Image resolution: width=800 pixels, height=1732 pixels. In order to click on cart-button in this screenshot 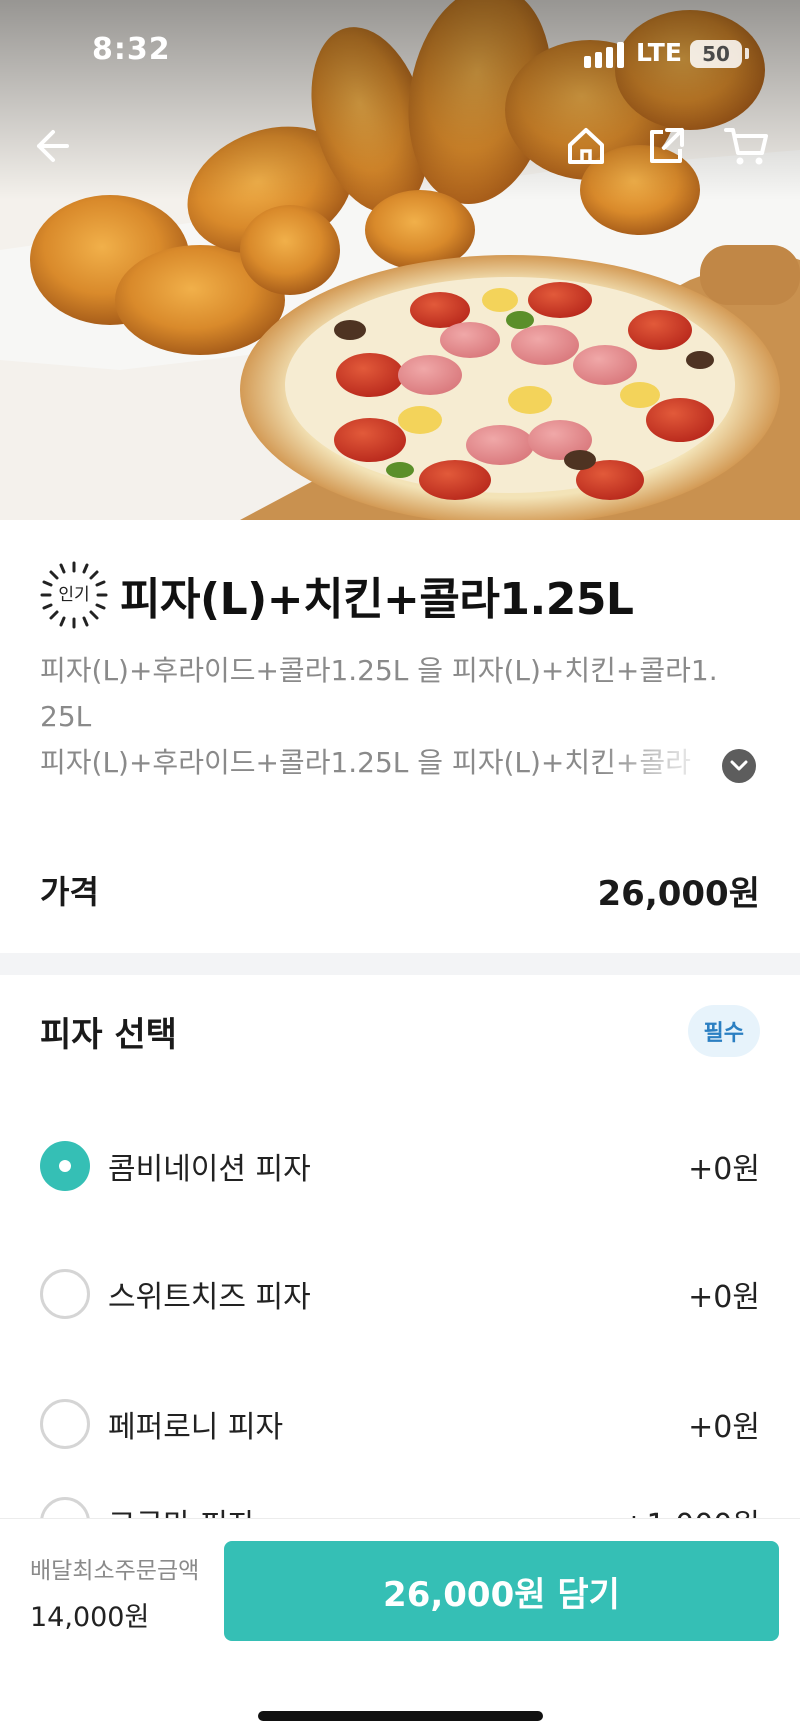, I will do `click(746, 146)`.